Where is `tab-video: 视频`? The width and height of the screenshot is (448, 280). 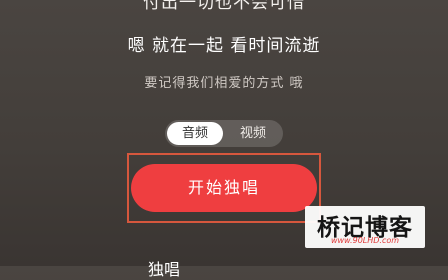 tab-video: 视频 is located at coordinates (253, 133).